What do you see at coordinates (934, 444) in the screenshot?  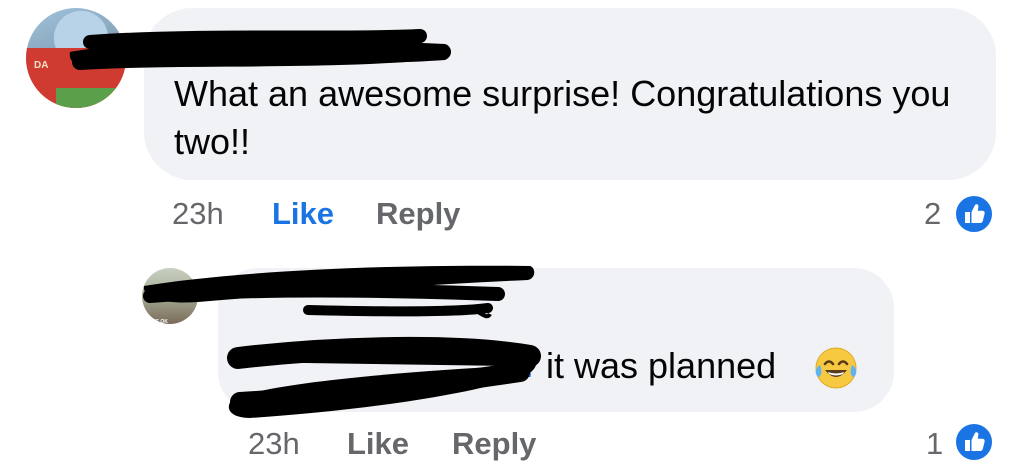 I see `reply-reaction-count: 1` at bounding box center [934, 444].